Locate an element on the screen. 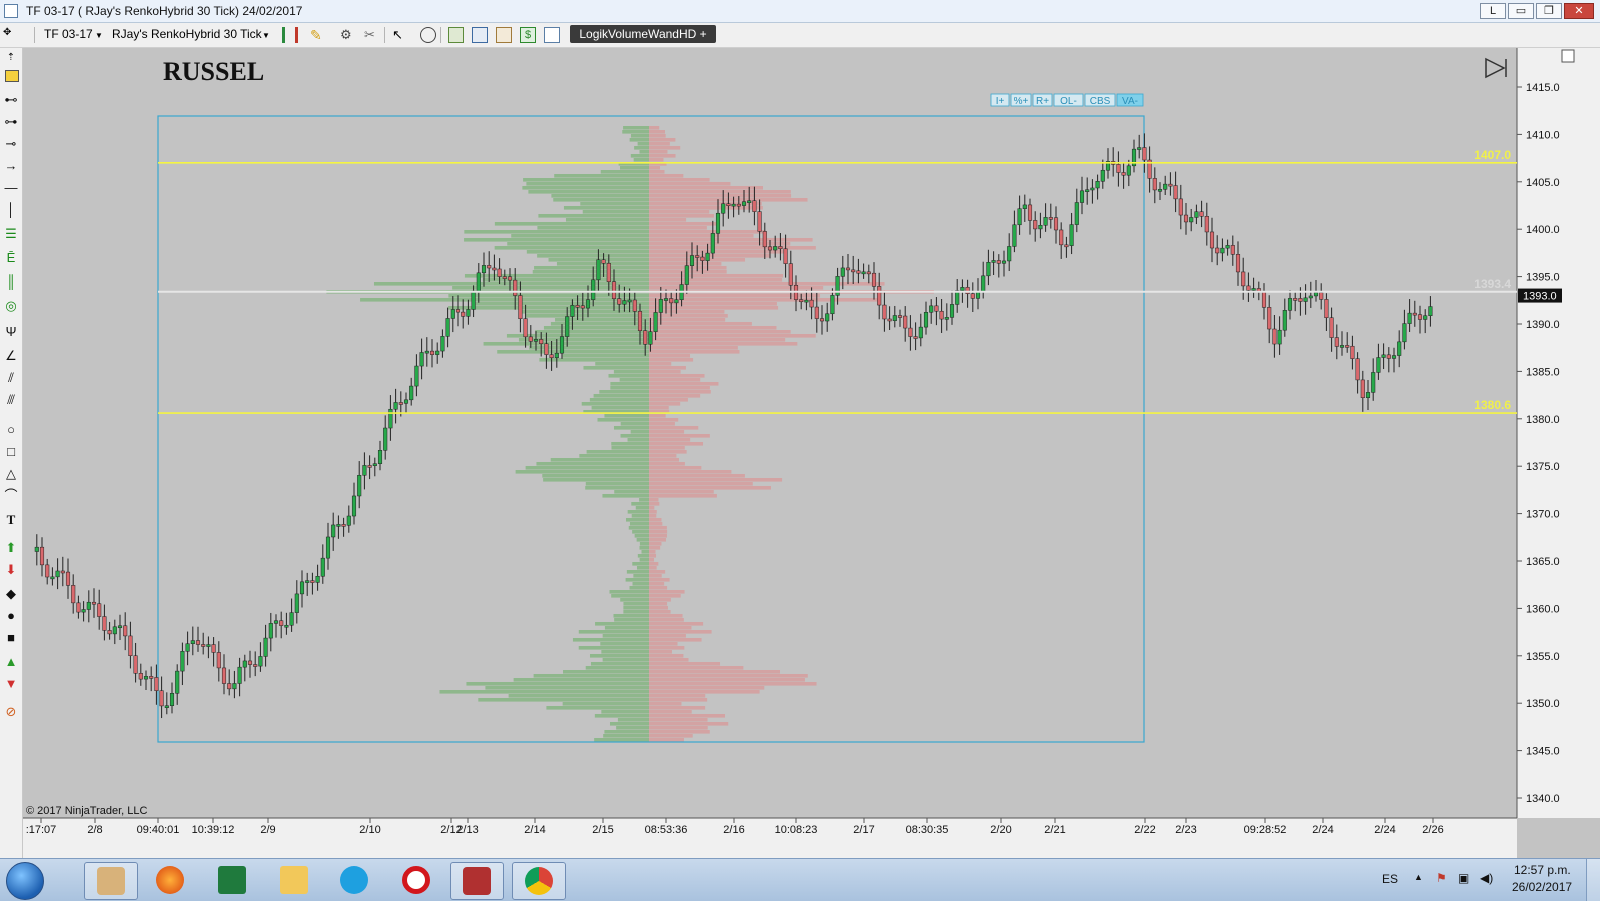 The width and height of the screenshot is (1600, 901). cursor-icon: ↖ is located at coordinates (400, 35).